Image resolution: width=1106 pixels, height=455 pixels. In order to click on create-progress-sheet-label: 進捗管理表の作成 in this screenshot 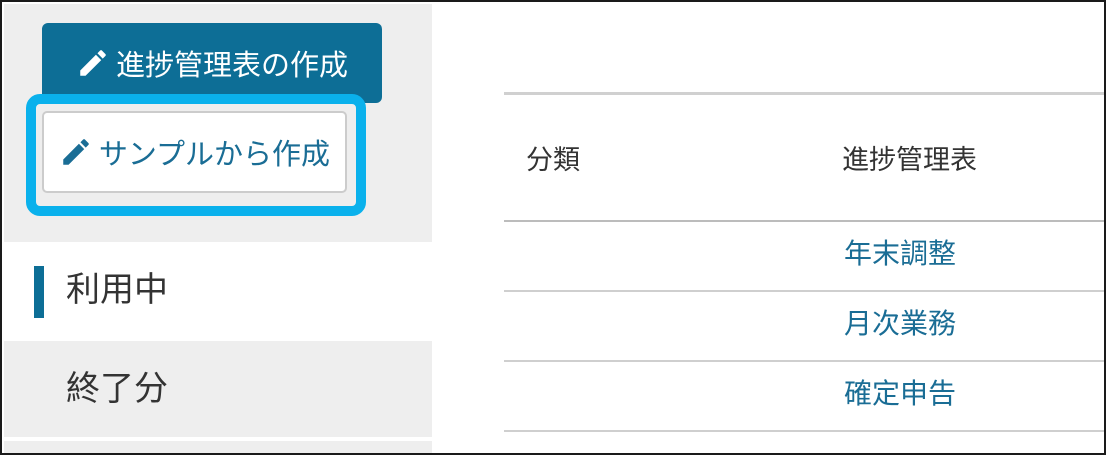, I will do `click(231, 65)`.